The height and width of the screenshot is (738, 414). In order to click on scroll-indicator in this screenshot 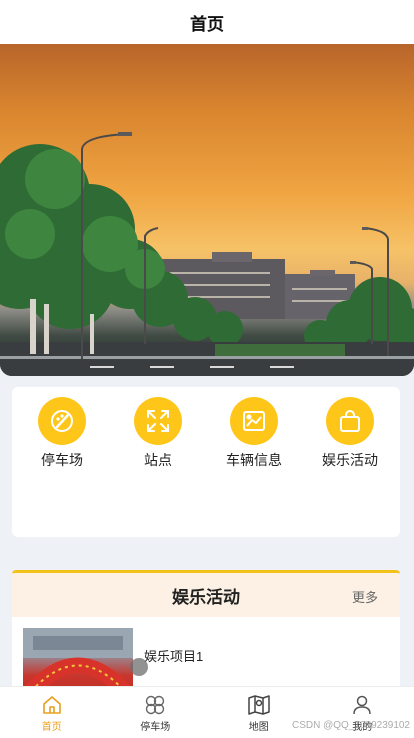, I will do `click(139, 667)`.